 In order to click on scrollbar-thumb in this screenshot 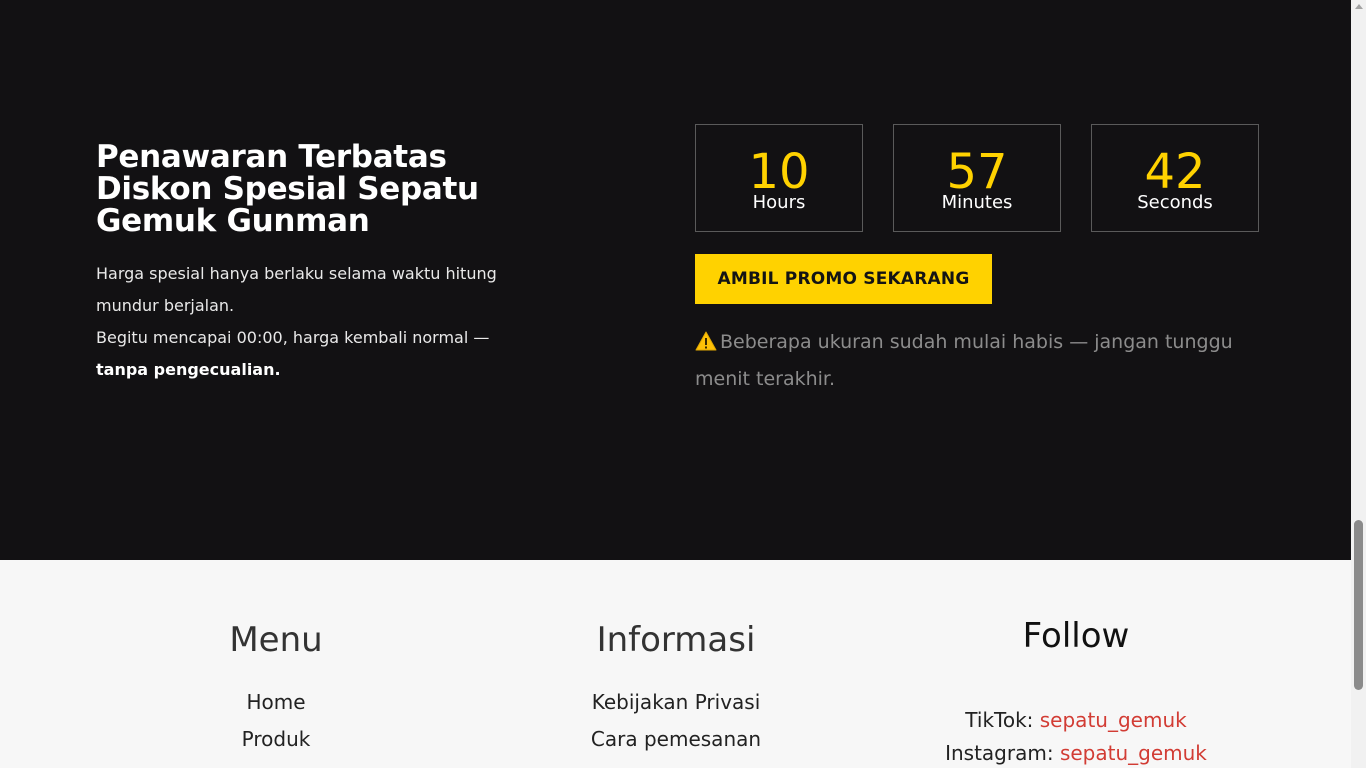, I will do `click(1358, 605)`.